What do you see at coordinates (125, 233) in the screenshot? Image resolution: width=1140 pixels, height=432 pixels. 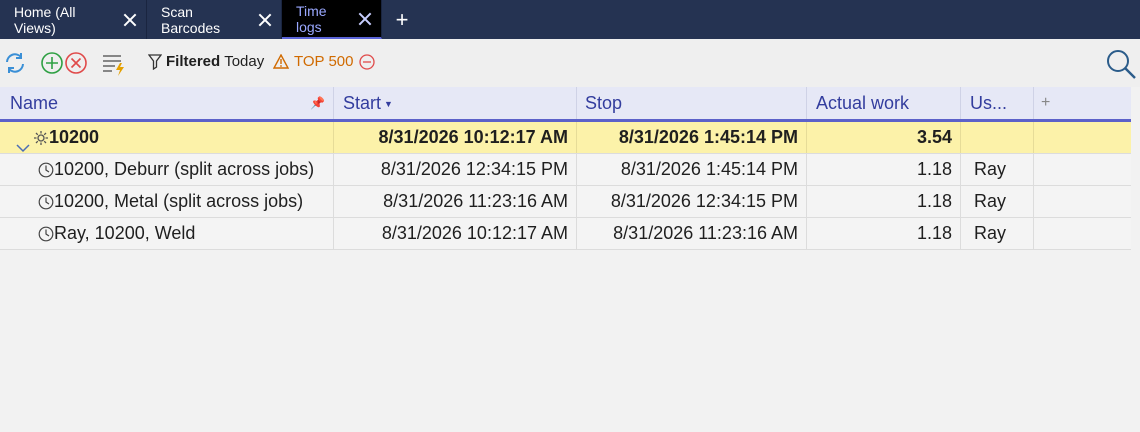 I see `row-name: Ray, 10200, Weld` at bounding box center [125, 233].